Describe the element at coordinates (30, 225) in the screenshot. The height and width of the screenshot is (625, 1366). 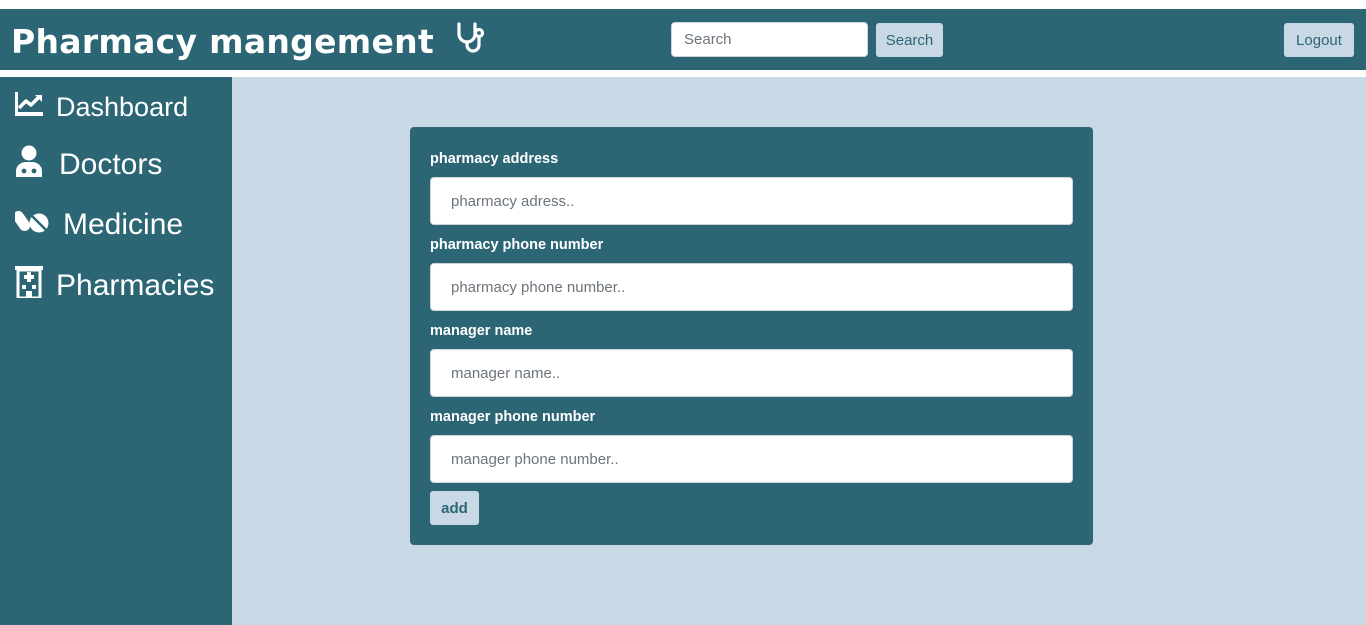
I see `pills-icon` at that location.